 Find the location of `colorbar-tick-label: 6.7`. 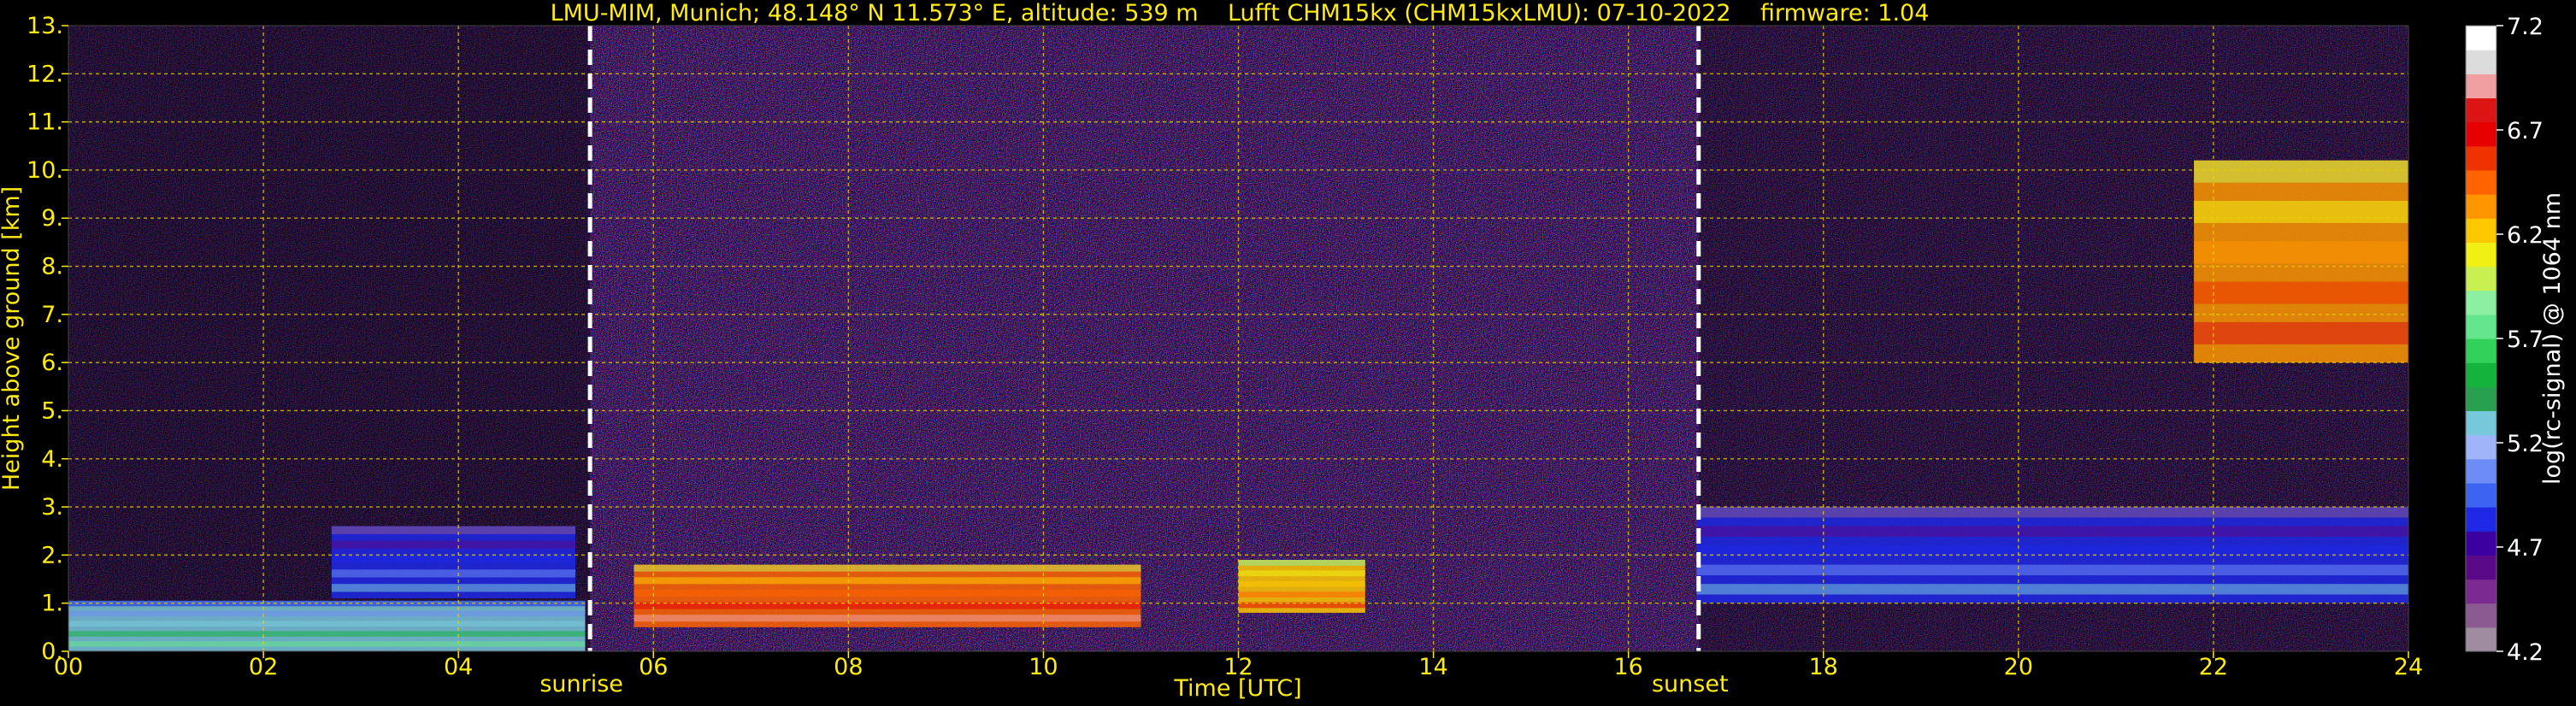

colorbar-tick-label: 6.7 is located at coordinates (2525, 131).